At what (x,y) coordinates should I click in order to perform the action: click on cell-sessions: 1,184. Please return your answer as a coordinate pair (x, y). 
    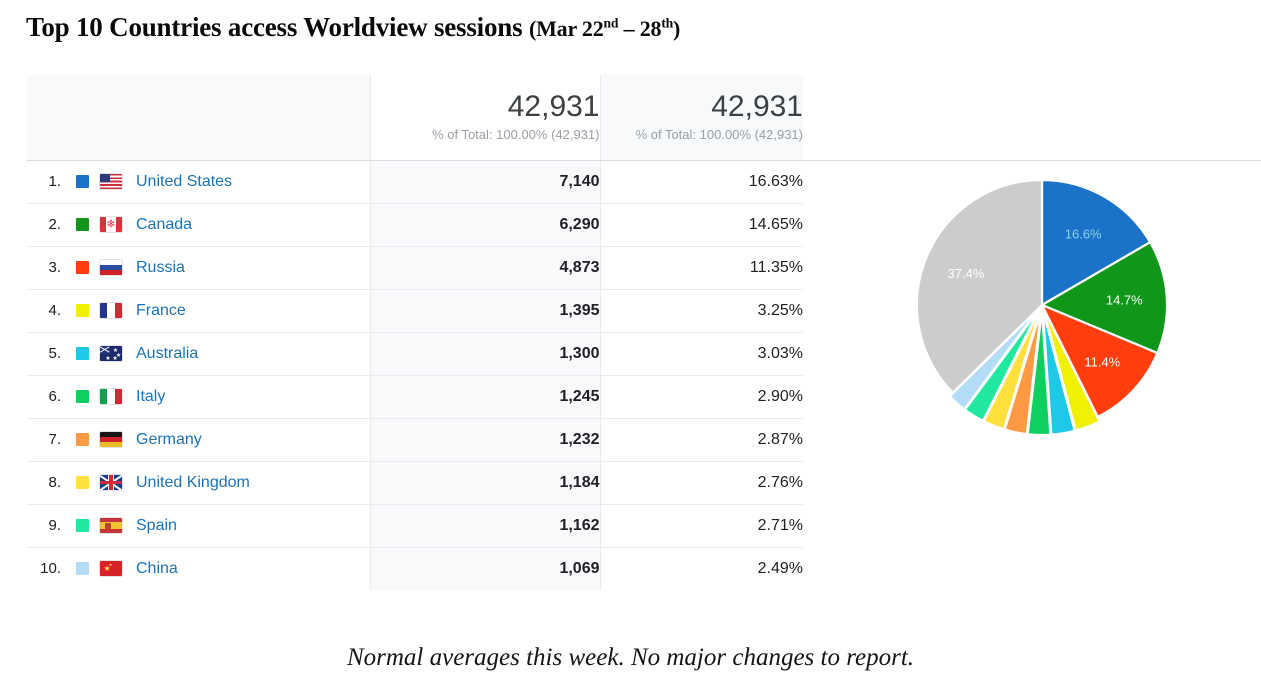
    Looking at the image, I should click on (485, 483).